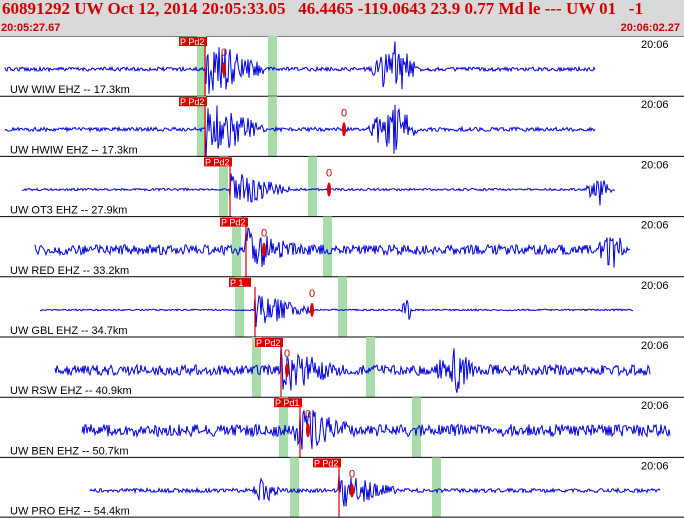 The height and width of the screenshot is (518, 684). I want to click on p-pick-label: P 1, so click(236, 283).